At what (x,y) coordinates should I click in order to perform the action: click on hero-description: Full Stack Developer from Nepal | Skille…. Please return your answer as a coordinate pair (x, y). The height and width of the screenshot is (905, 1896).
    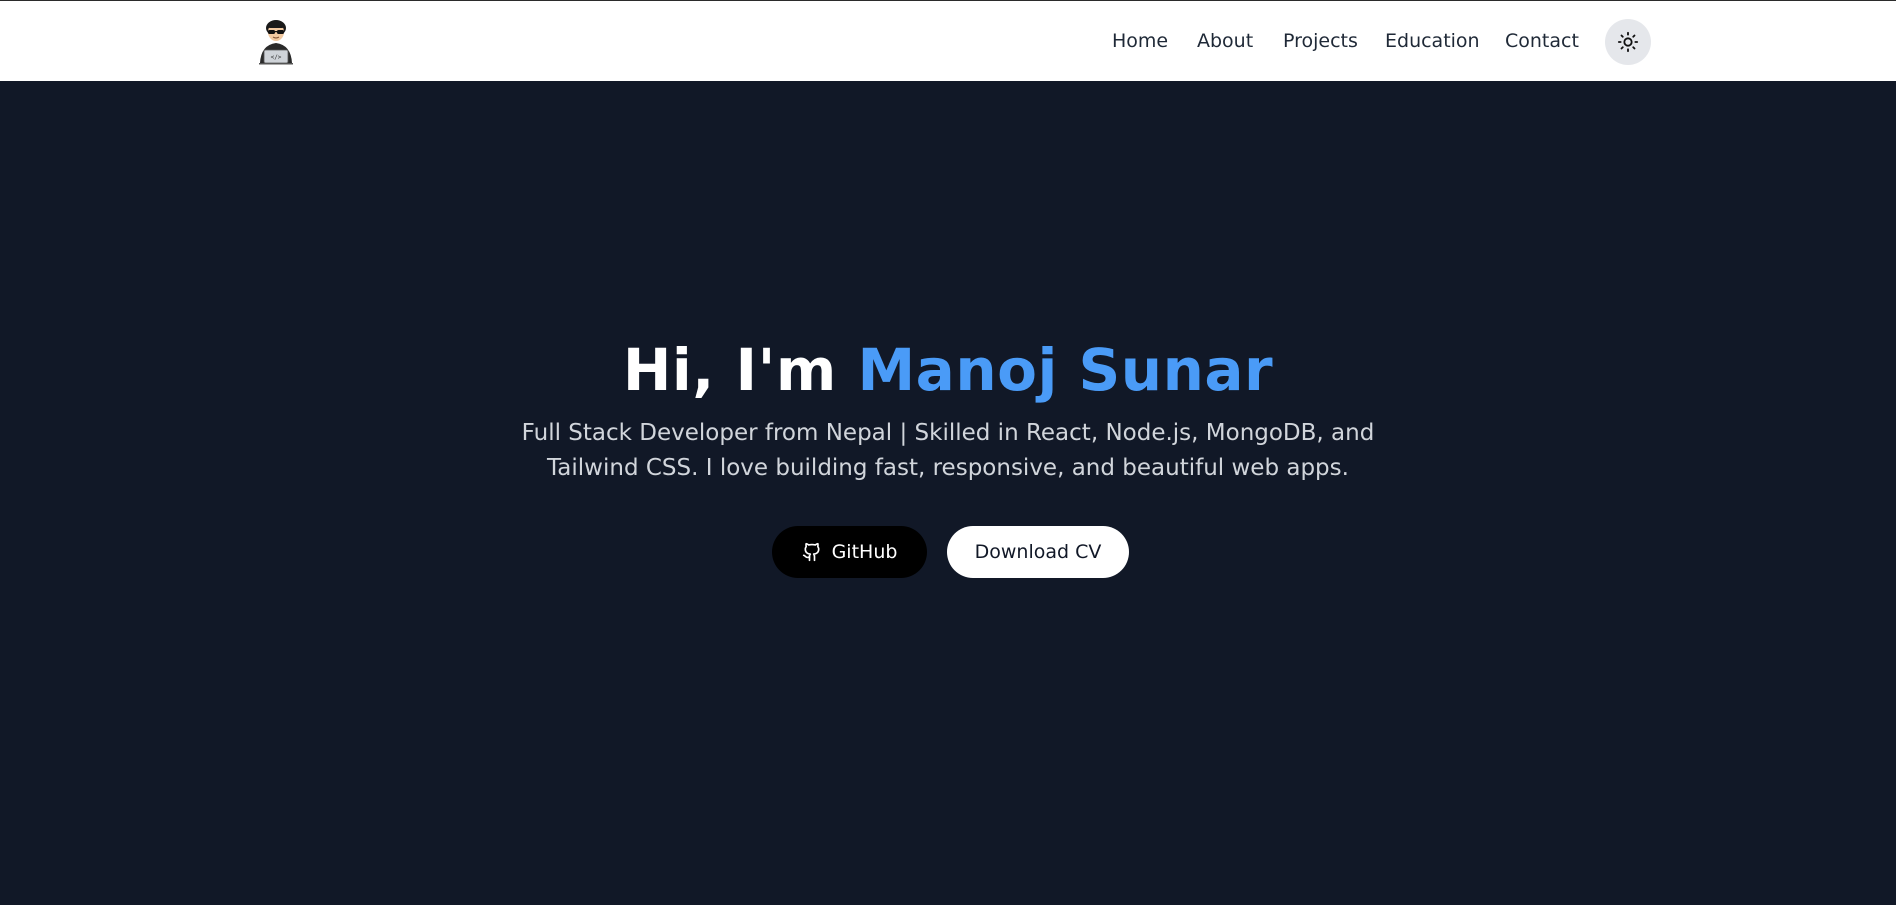
    Looking at the image, I should click on (948, 451).